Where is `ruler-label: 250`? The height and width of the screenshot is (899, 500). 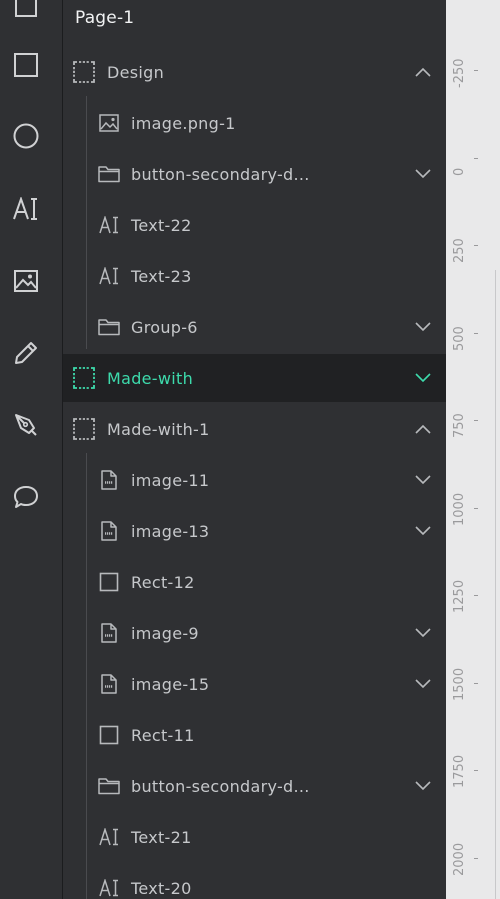 ruler-label: 250 is located at coordinates (459, 250).